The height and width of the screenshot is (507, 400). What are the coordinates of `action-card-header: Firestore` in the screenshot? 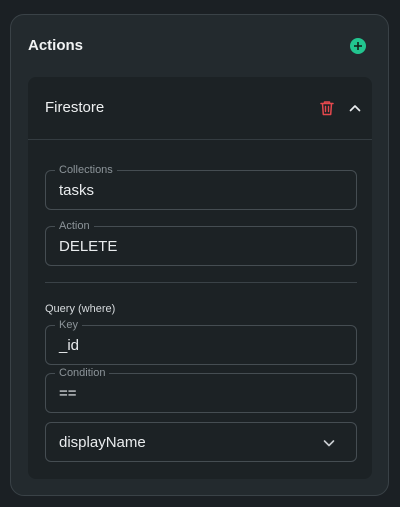 It's located at (200, 108).